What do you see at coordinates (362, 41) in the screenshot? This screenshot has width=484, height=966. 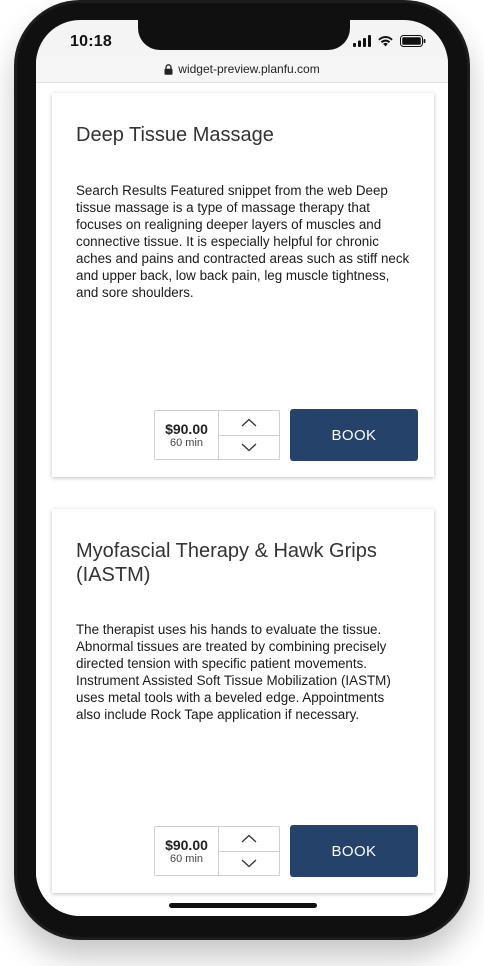 I see `signal-icon` at bounding box center [362, 41].